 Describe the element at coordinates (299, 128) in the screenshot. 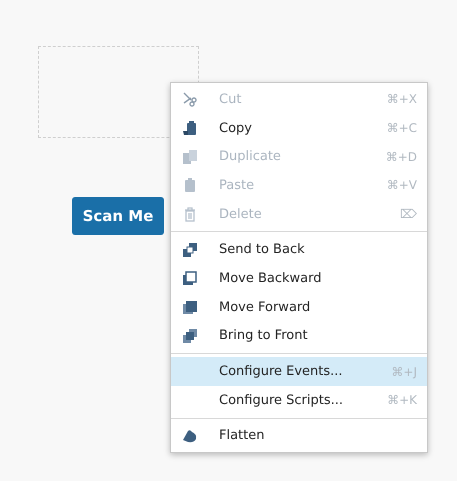

I see `menu-item: Copy ⌘+C` at that location.